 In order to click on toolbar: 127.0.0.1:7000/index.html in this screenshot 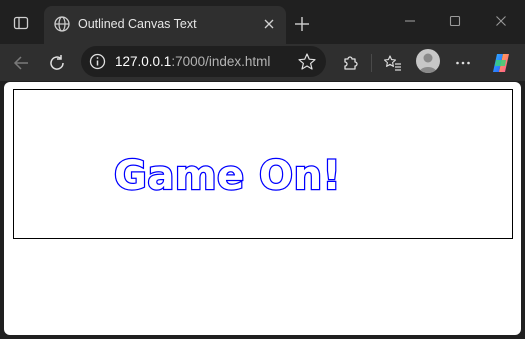, I will do `click(262, 62)`.